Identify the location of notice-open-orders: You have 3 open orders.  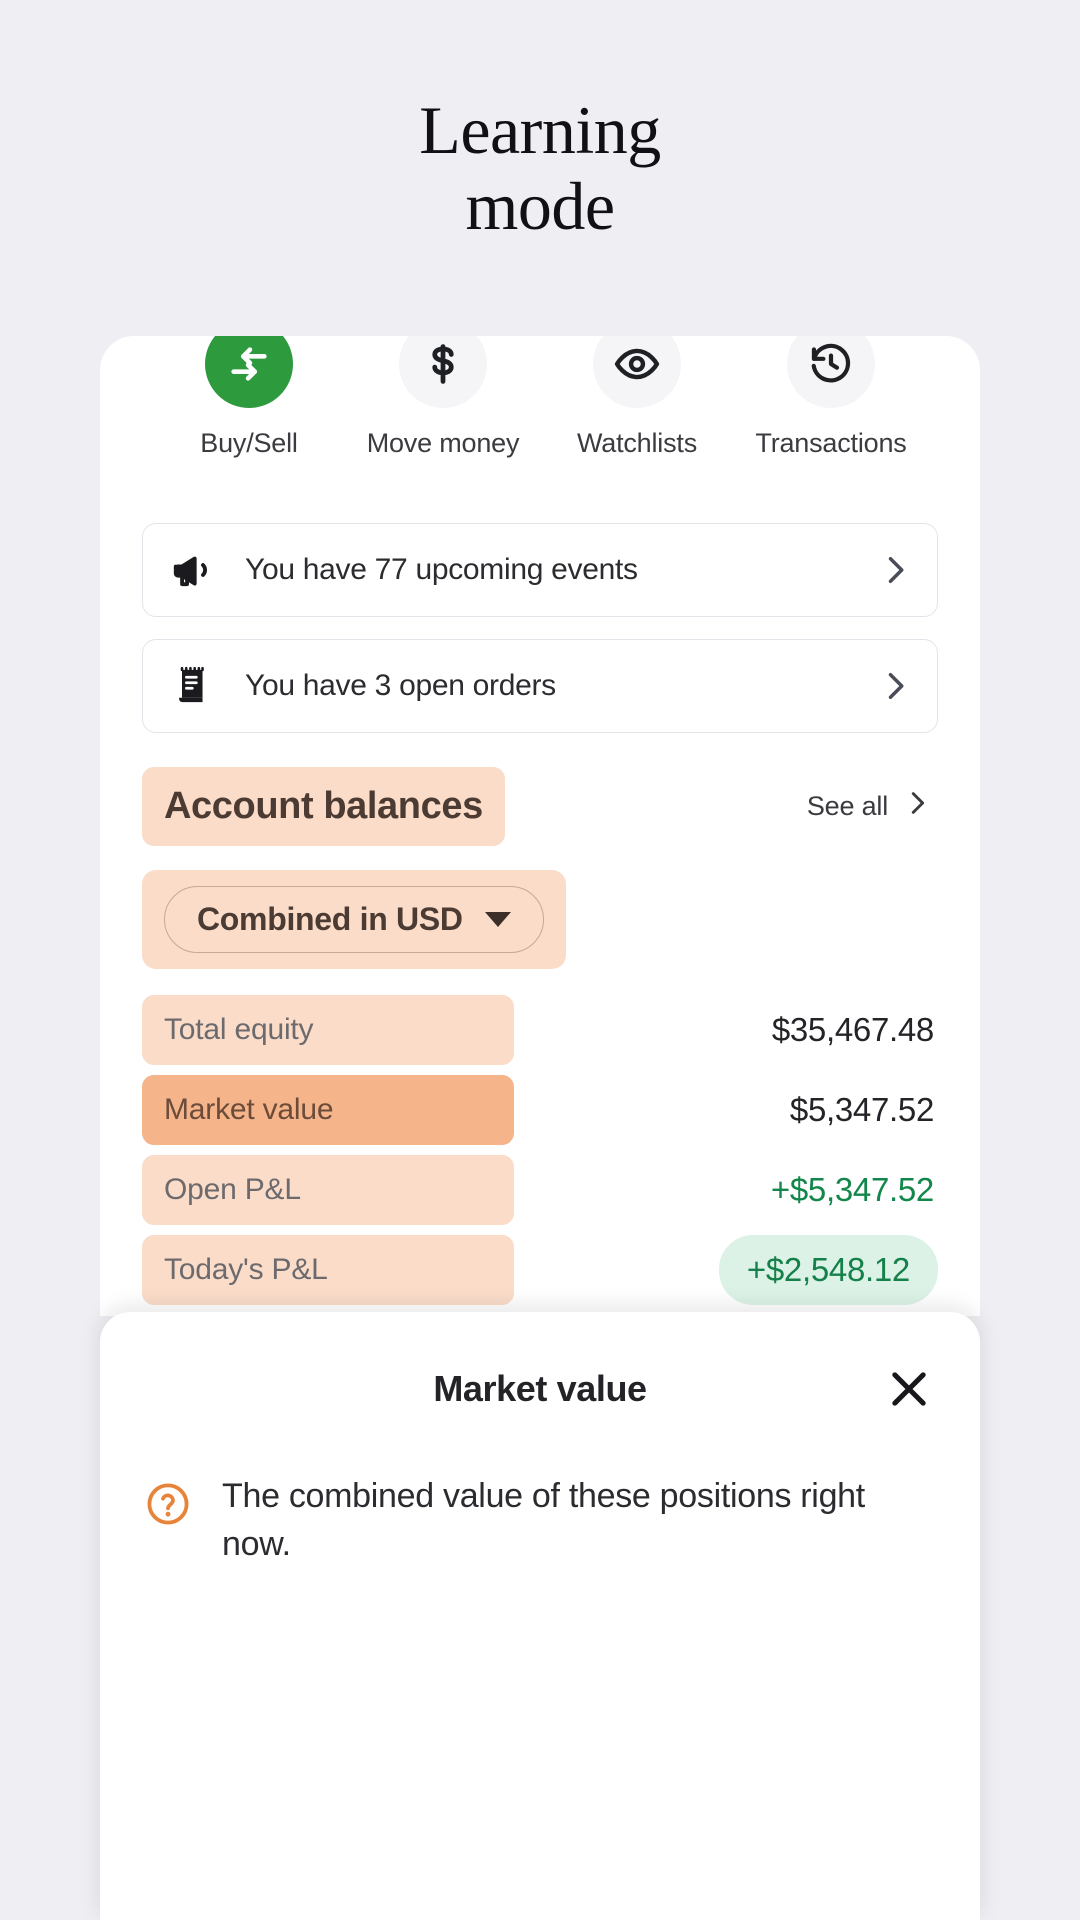
(540, 686).